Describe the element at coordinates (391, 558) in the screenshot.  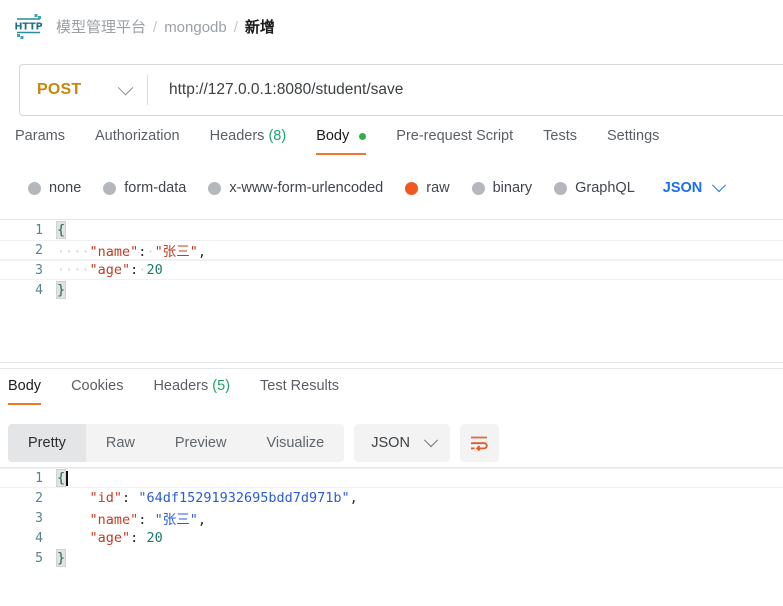
I see `code-line: 5 }` at that location.